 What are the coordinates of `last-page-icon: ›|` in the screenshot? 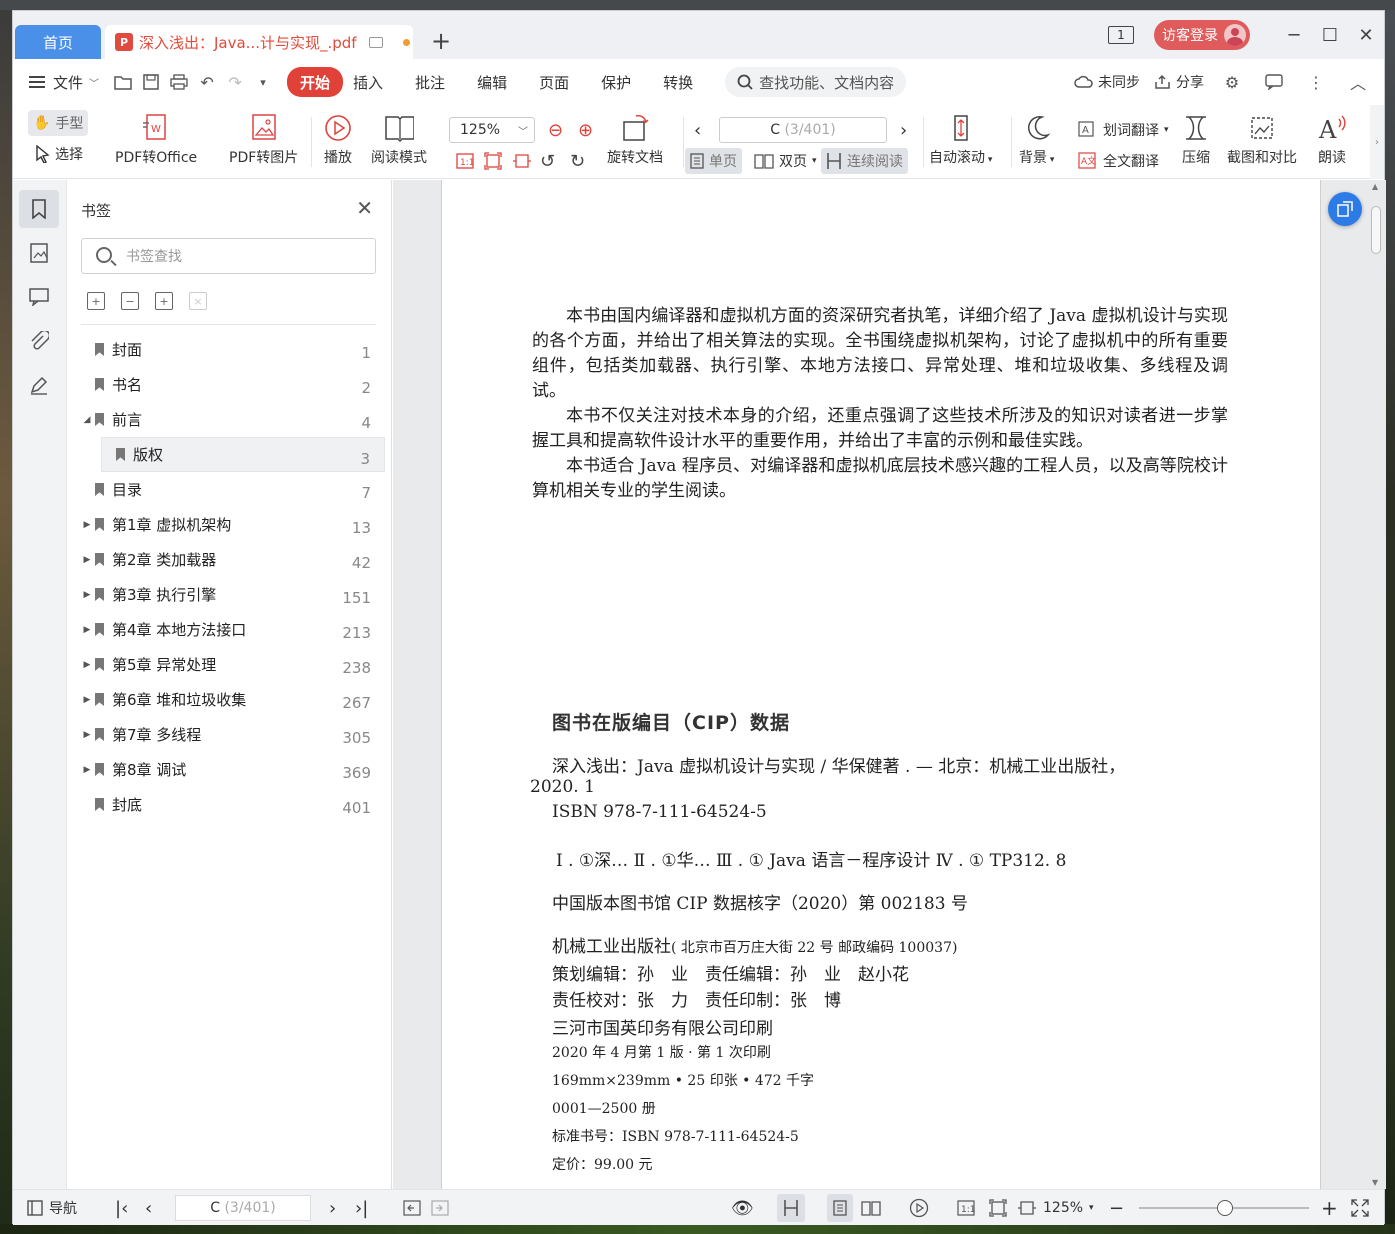 It's located at (361, 1208).